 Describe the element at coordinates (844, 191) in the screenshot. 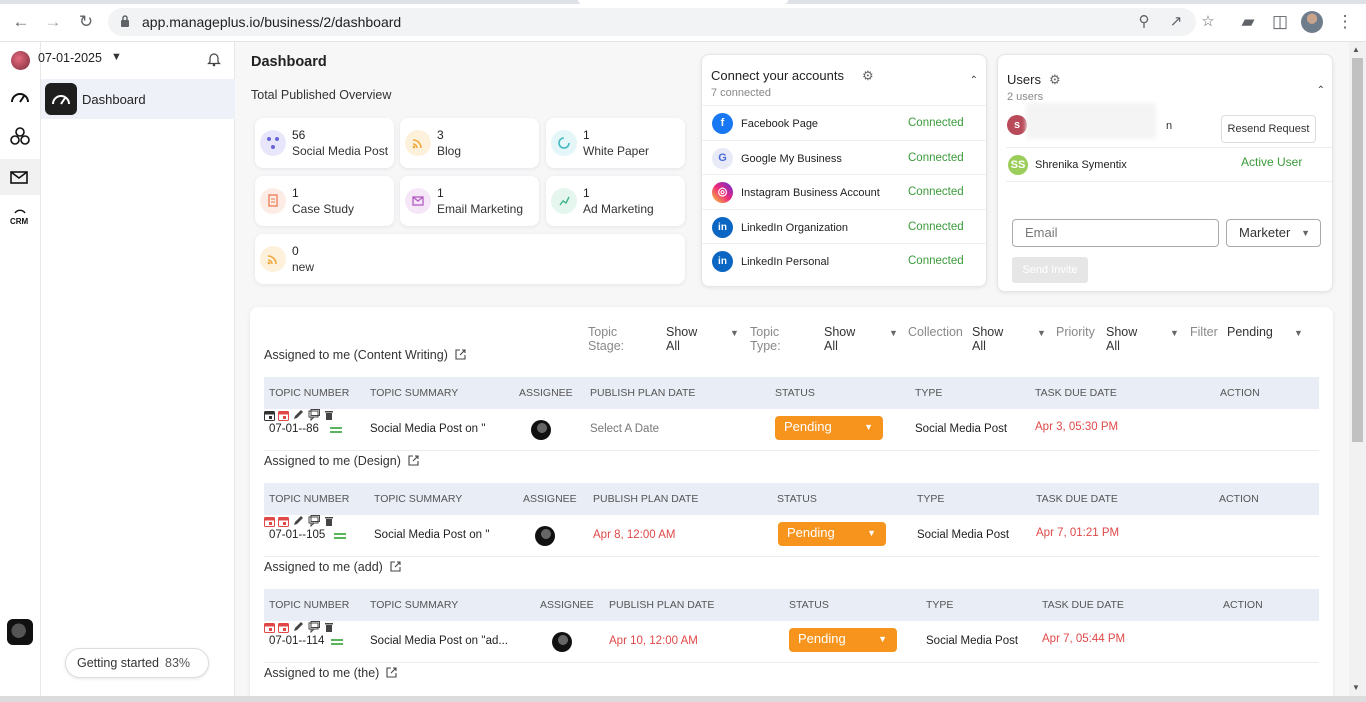

I see `account-row-instagram: ◎ Instagram Business Account Connected` at that location.